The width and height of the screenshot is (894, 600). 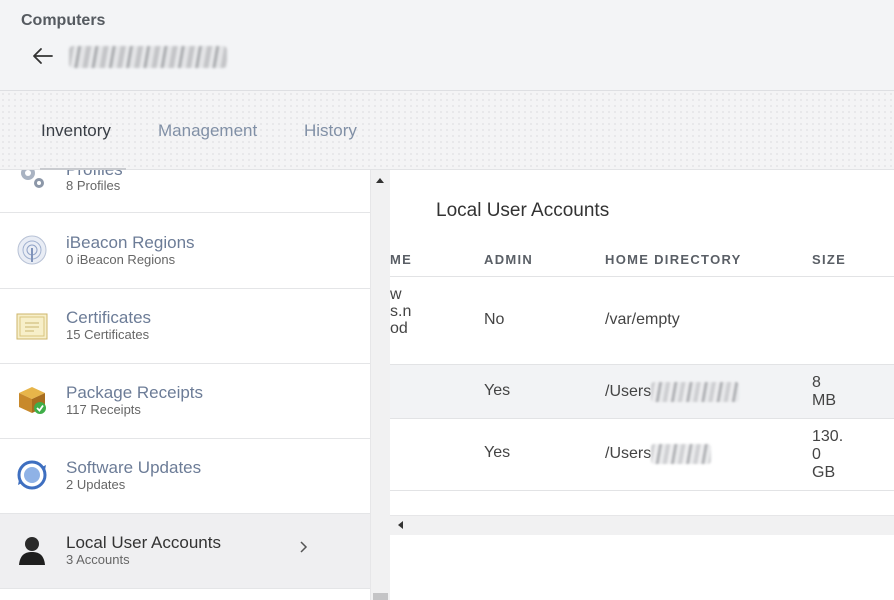 I want to click on column-header-admin: ADMIN, so click(x=508, y=259).